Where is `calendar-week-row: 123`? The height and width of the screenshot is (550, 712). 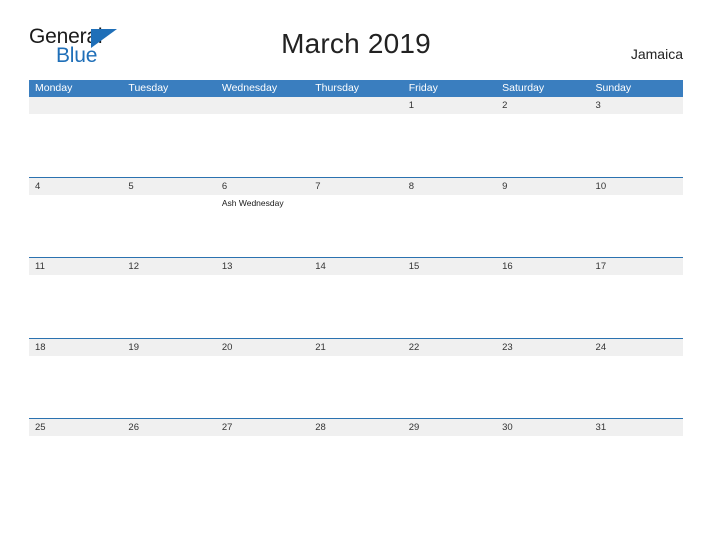 calendar-week-row: 123 is located at coordinates (356, 137).